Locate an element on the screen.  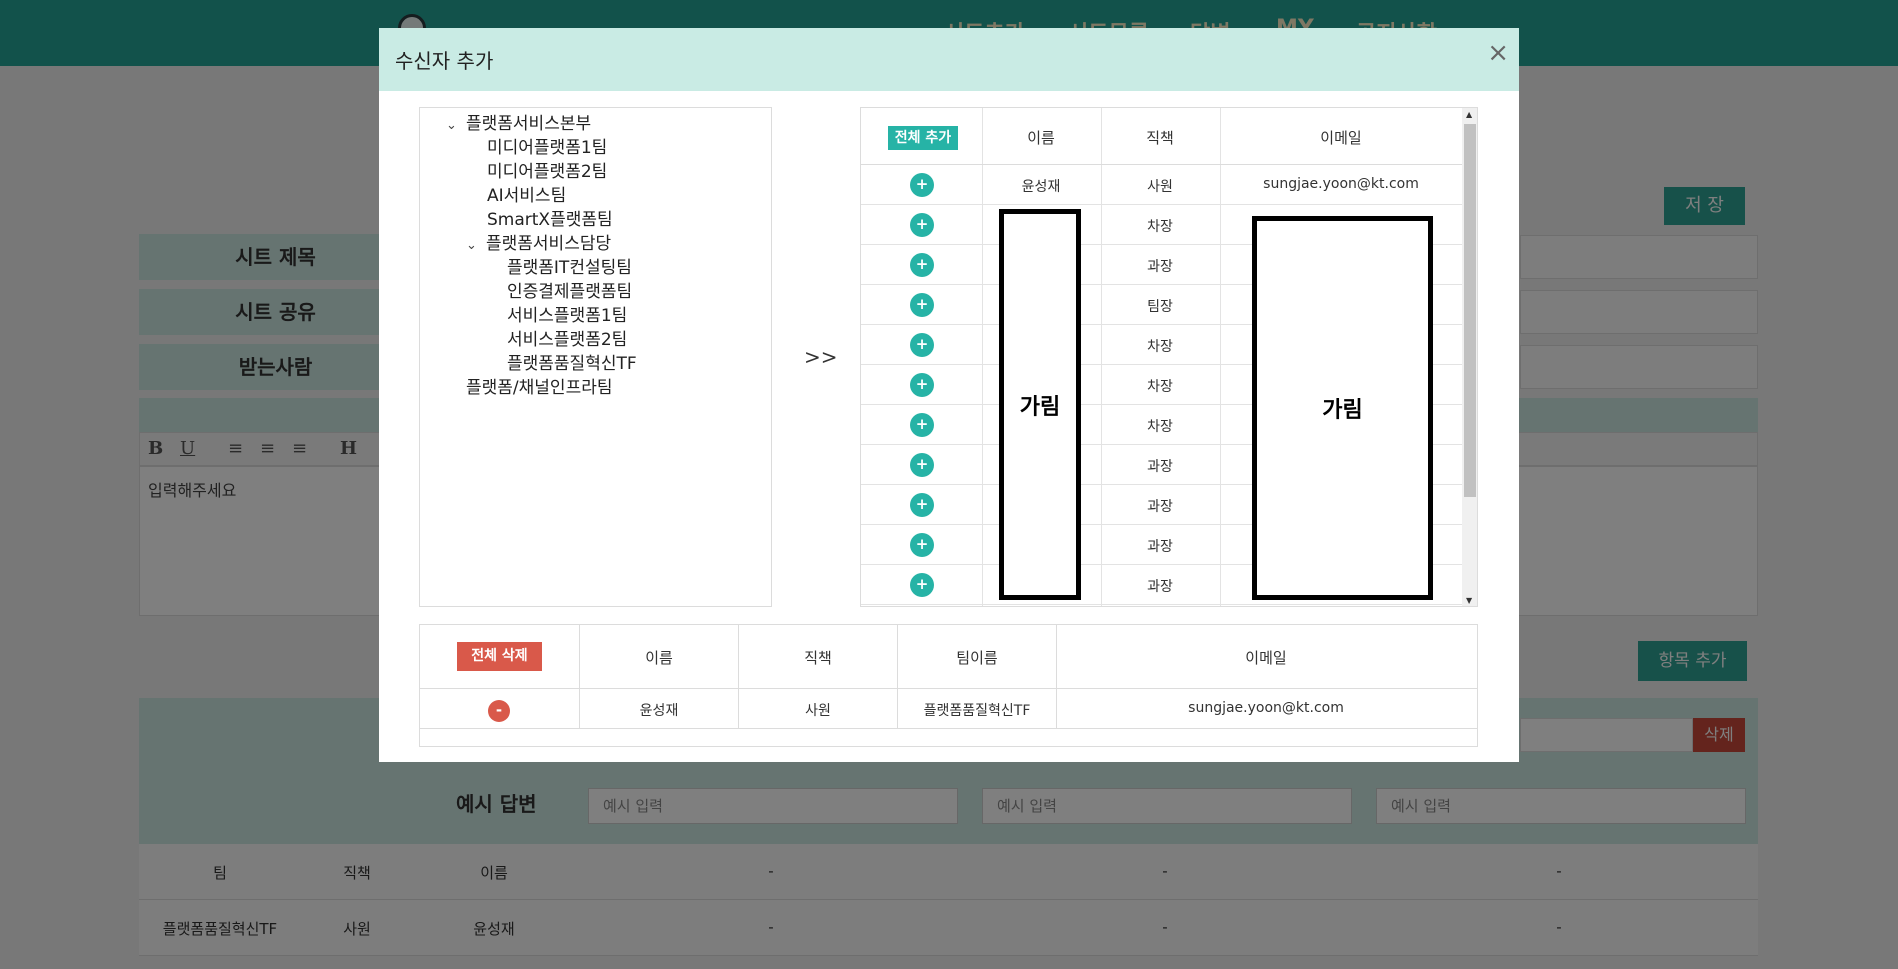
tree-node-platform-quality-tf: 플랫폼품질혁신TF is located at coordinates (572, 361).